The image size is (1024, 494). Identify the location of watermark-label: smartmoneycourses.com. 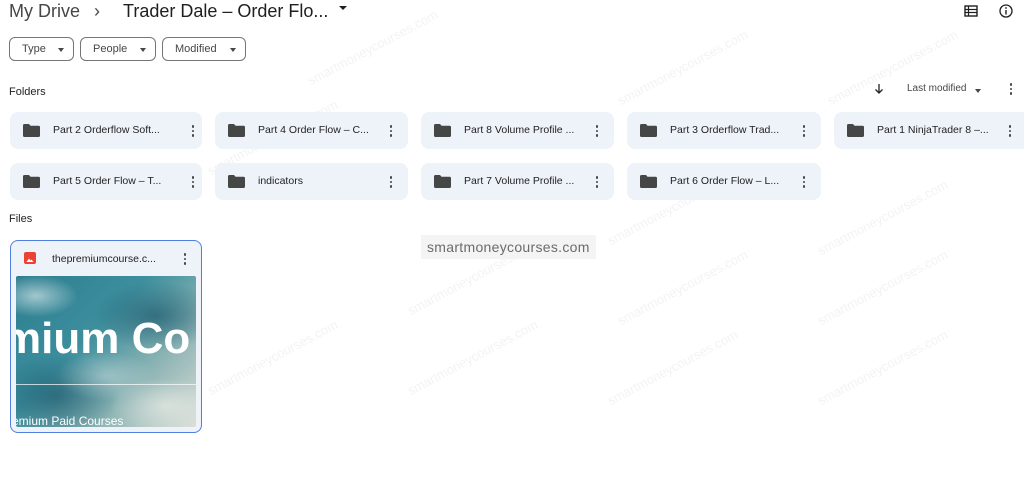
(508, 247).